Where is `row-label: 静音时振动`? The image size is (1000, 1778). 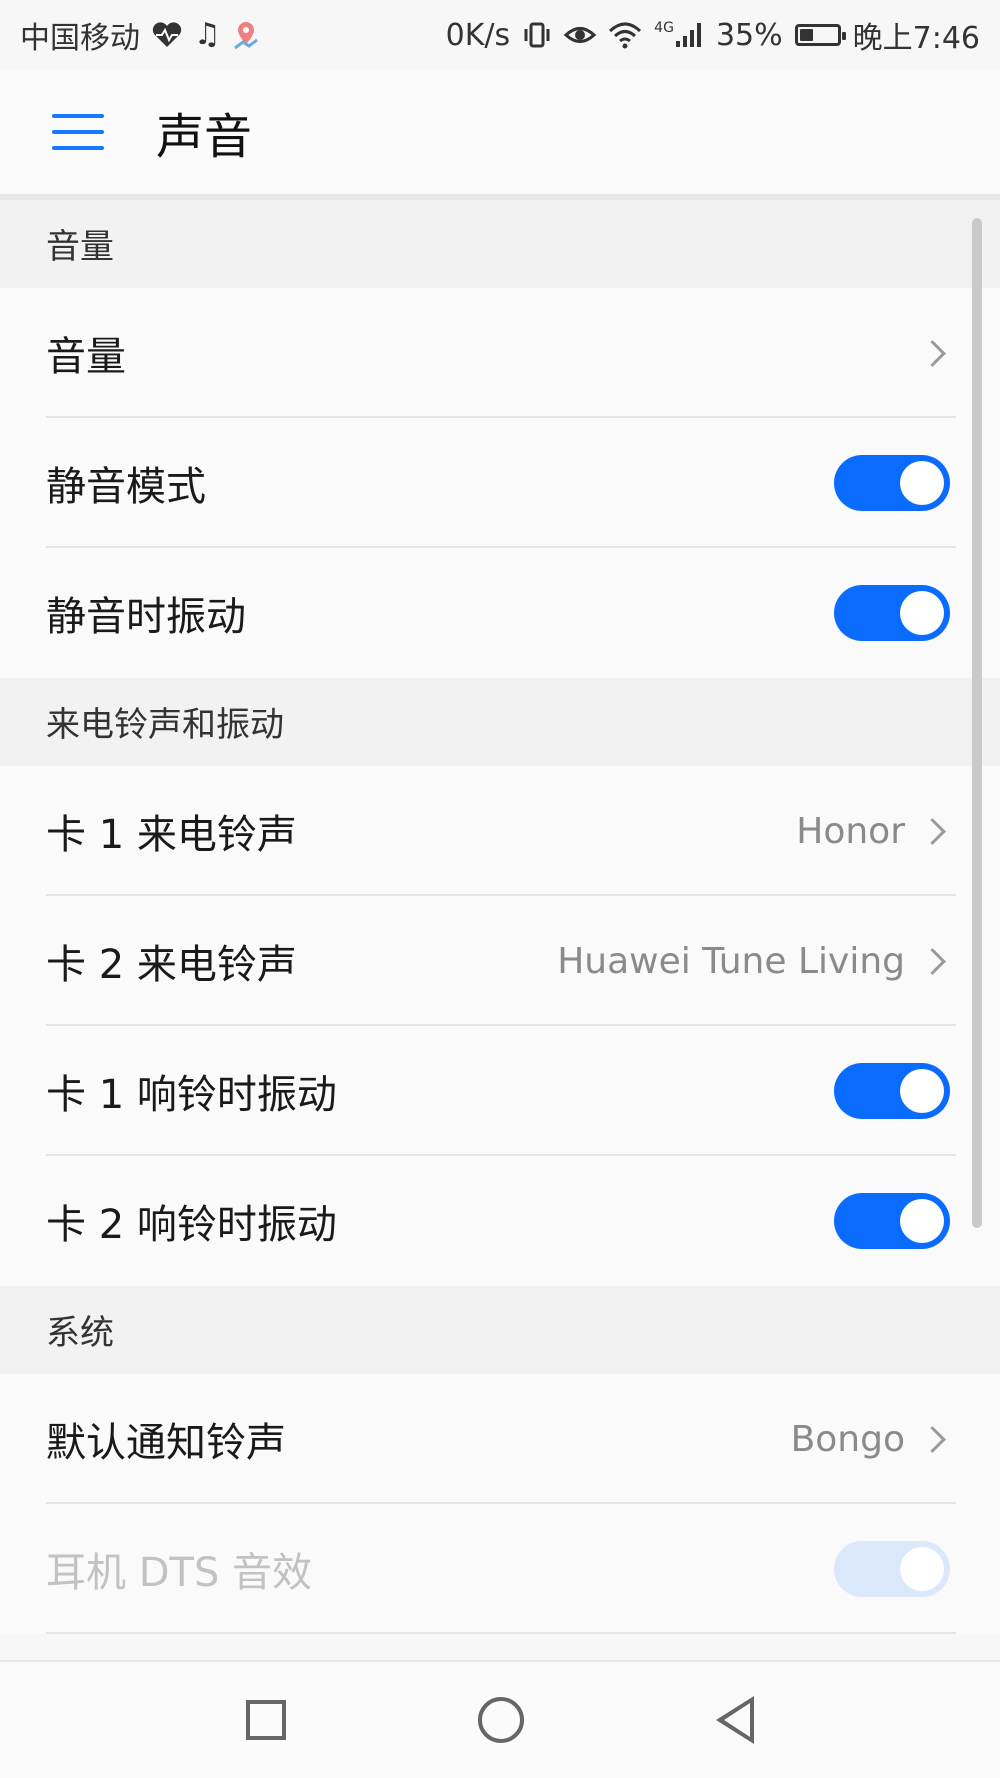 row-label: 静音时振动 is located at coordinates (146, 617).